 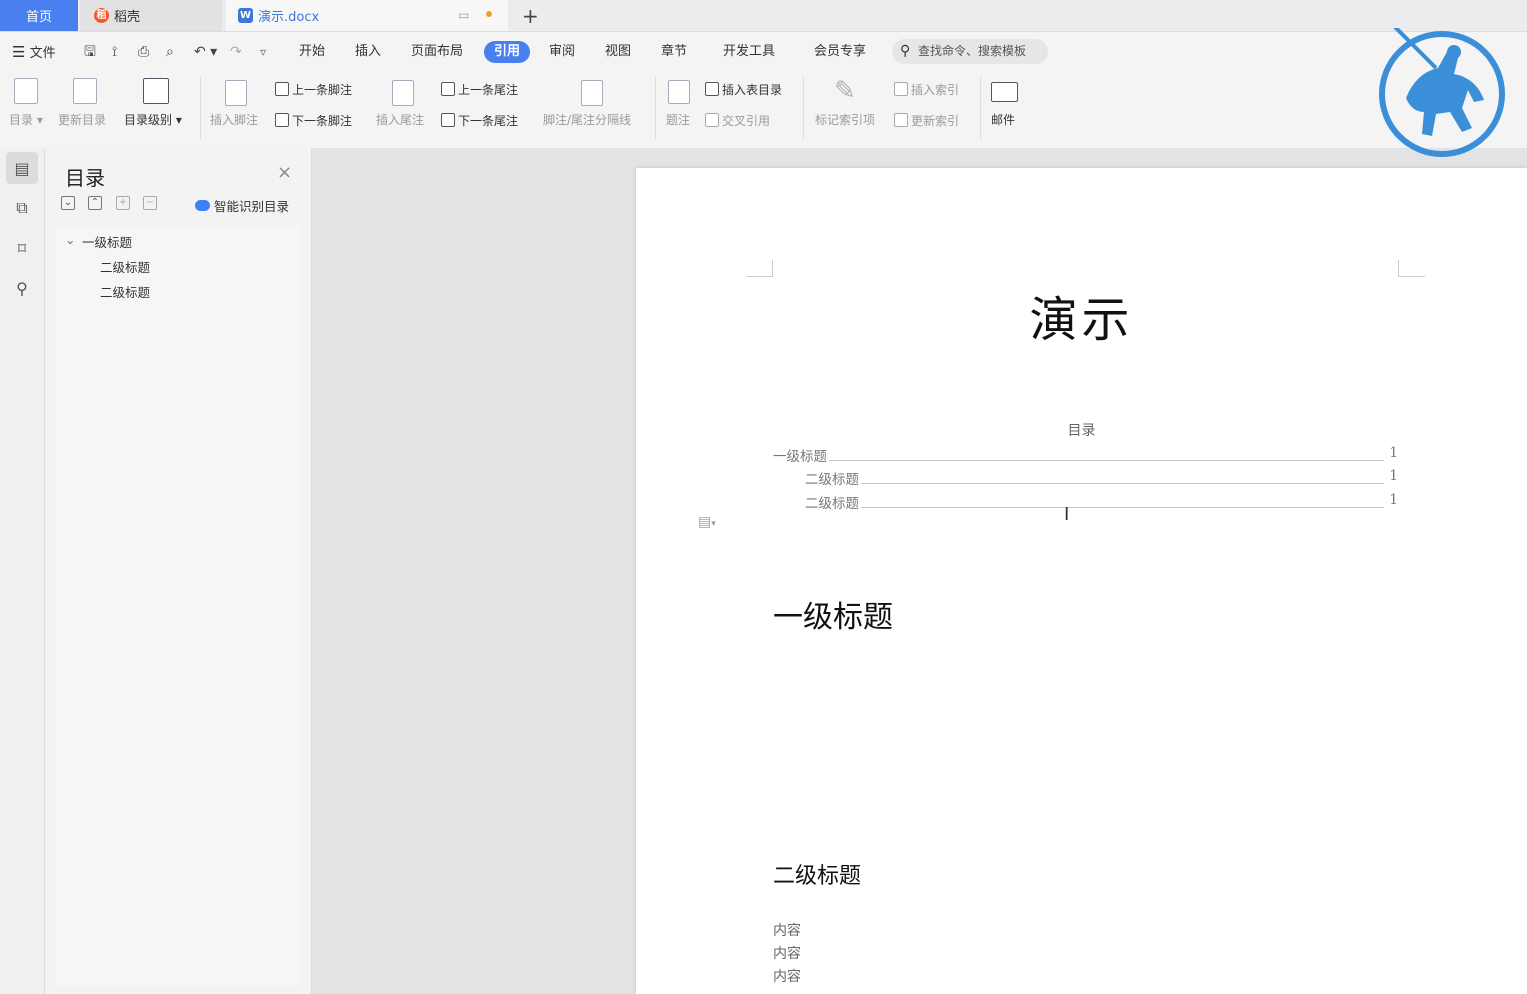 I want to click on next-endnote-icon, so click(x=448, y=120).